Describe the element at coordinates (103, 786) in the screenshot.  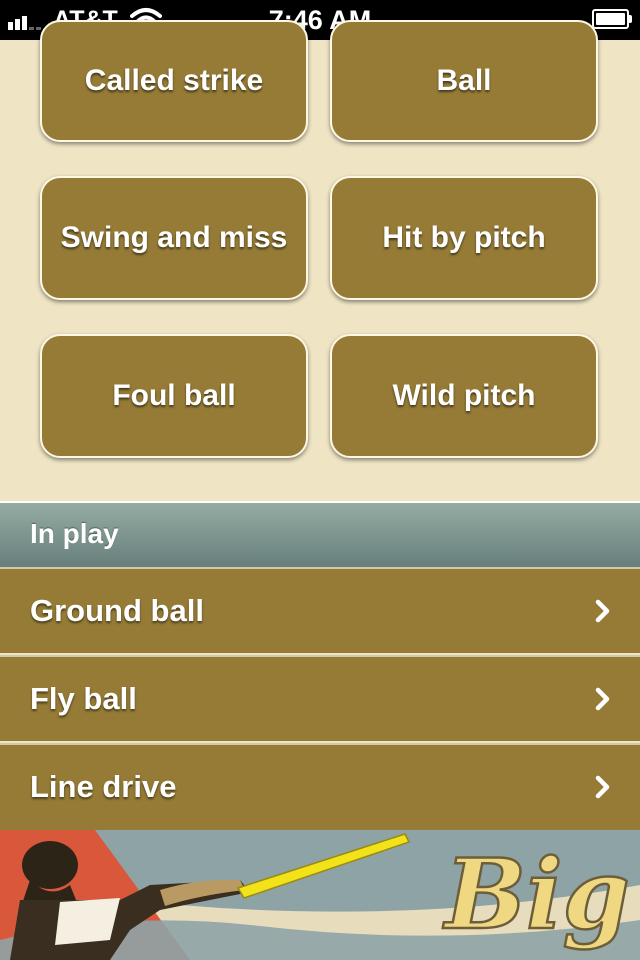
I see `list-item-label: Line drive` at that location.